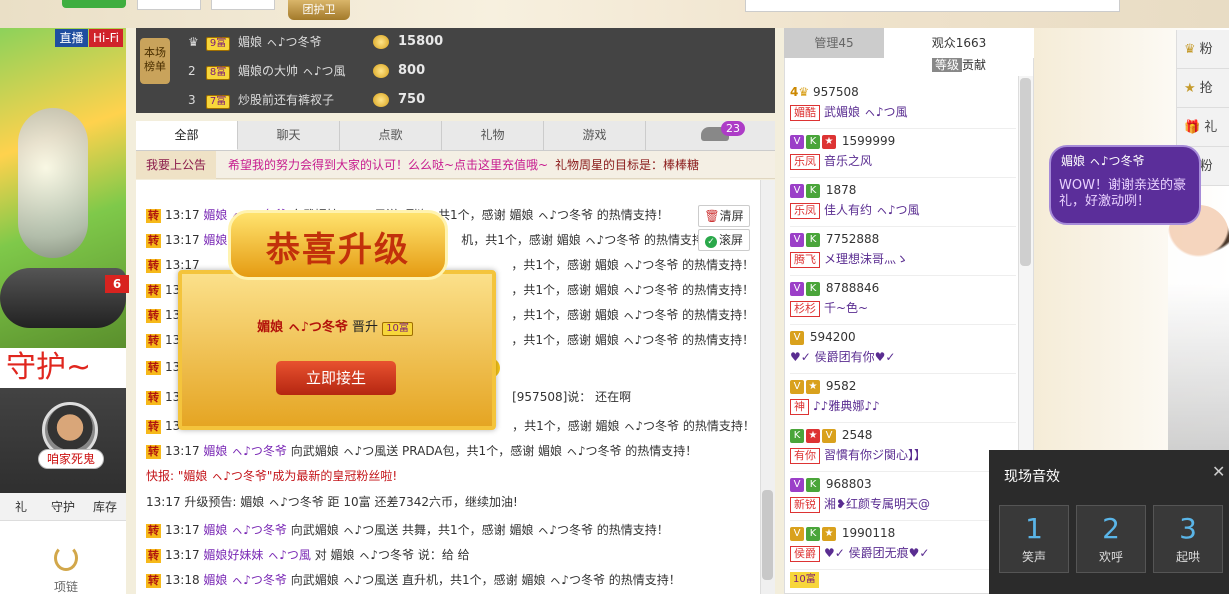  Describe the element at coordinates (767, 535) in the screenshot. I see `chat-scroll-thumb` at that location.